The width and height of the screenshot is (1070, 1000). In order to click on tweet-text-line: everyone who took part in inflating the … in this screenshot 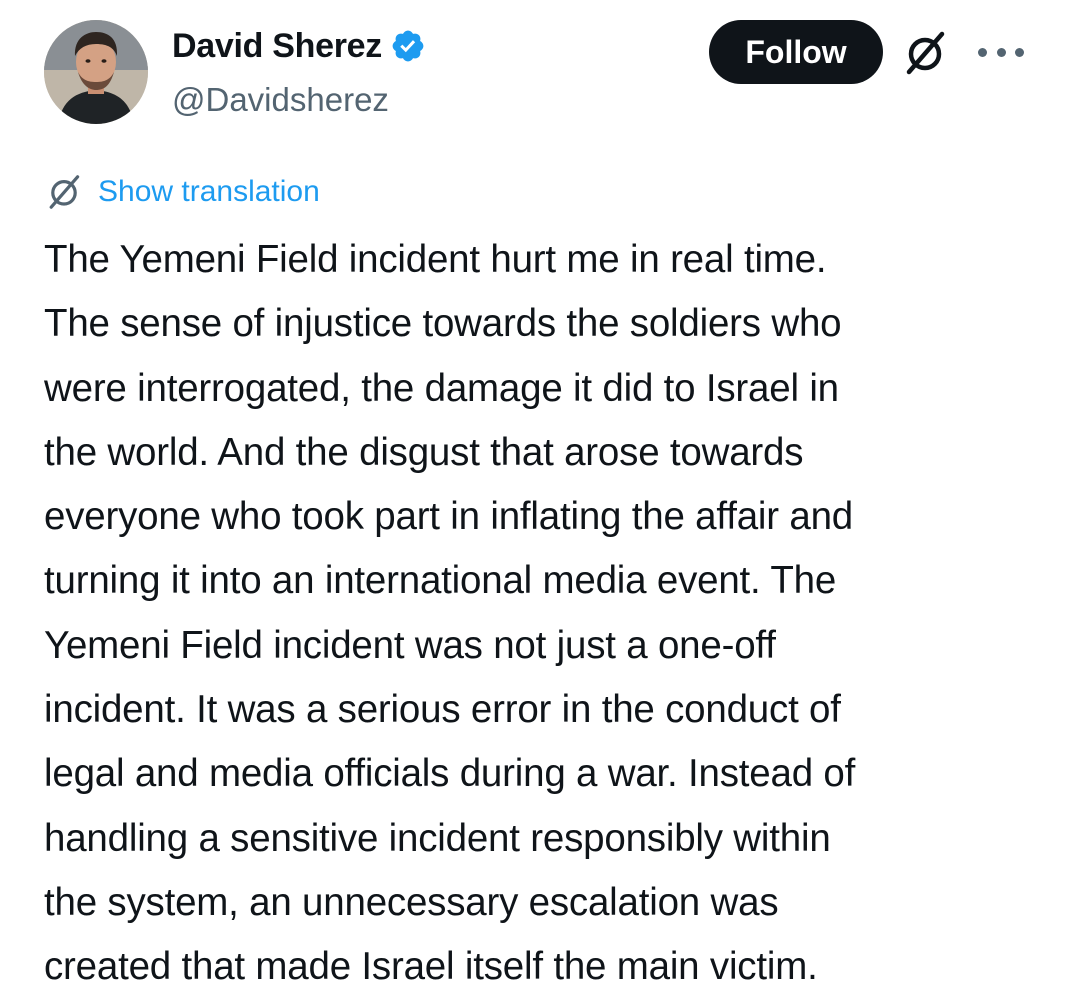, I will do `click(449, 517)`.